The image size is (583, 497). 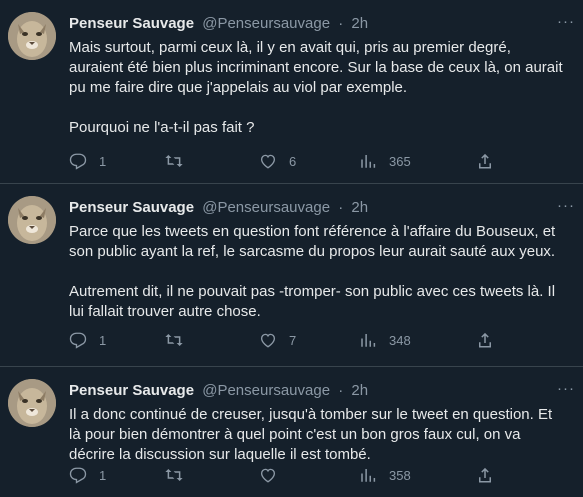 I want to click on tweet-actions: 1 358, so click(x=281, y=475).